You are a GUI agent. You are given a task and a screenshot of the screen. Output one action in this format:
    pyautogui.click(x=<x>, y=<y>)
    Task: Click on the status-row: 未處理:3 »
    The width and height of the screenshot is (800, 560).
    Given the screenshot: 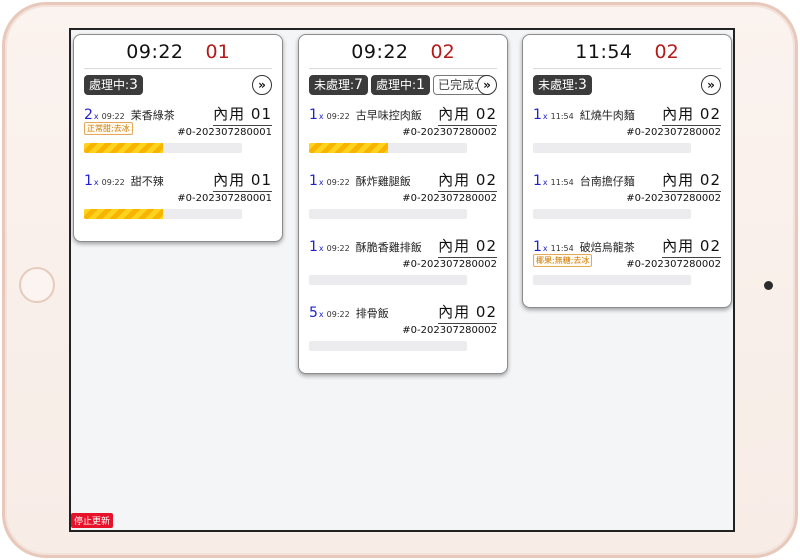 What is the action you would take?
    pyautogui.click(x=627, y=85)
    